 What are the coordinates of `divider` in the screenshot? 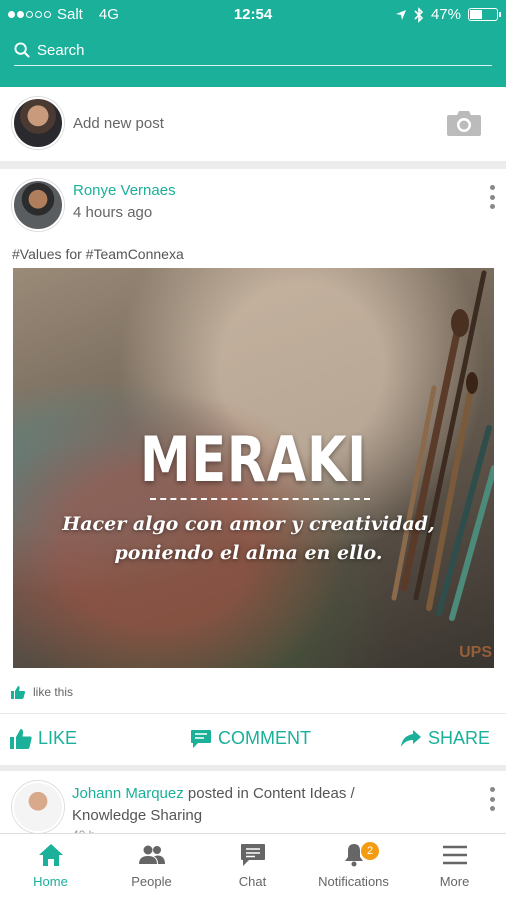 It's located at (260, 499).